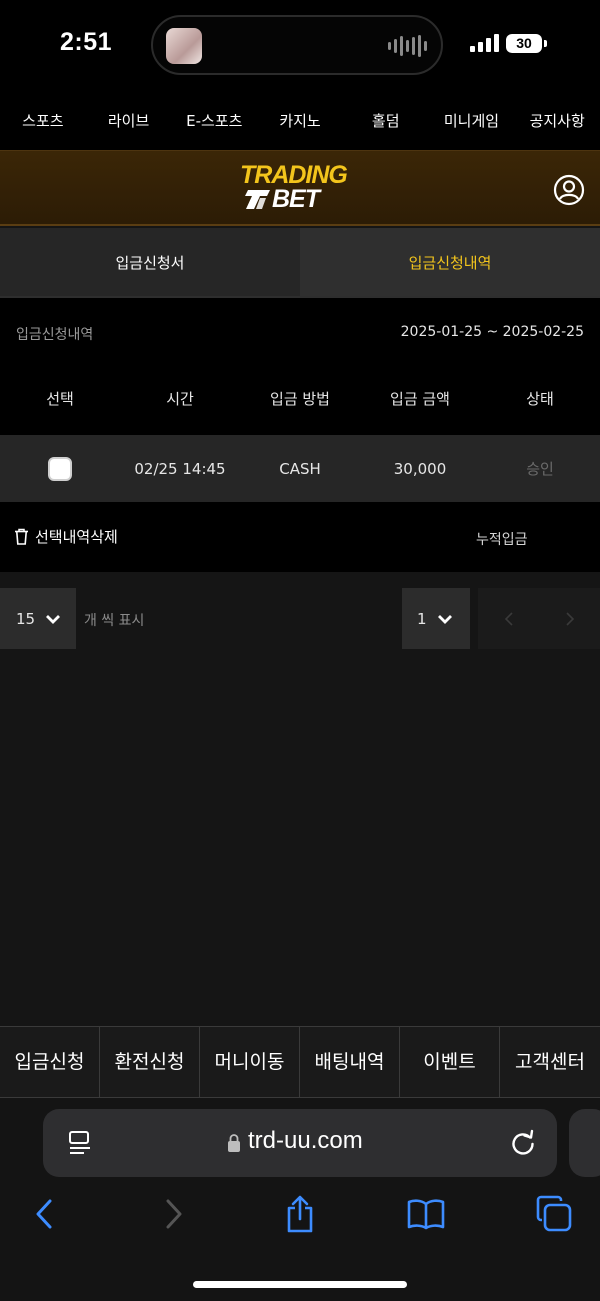  I want to click on previous-page-button, so click(508, 618).